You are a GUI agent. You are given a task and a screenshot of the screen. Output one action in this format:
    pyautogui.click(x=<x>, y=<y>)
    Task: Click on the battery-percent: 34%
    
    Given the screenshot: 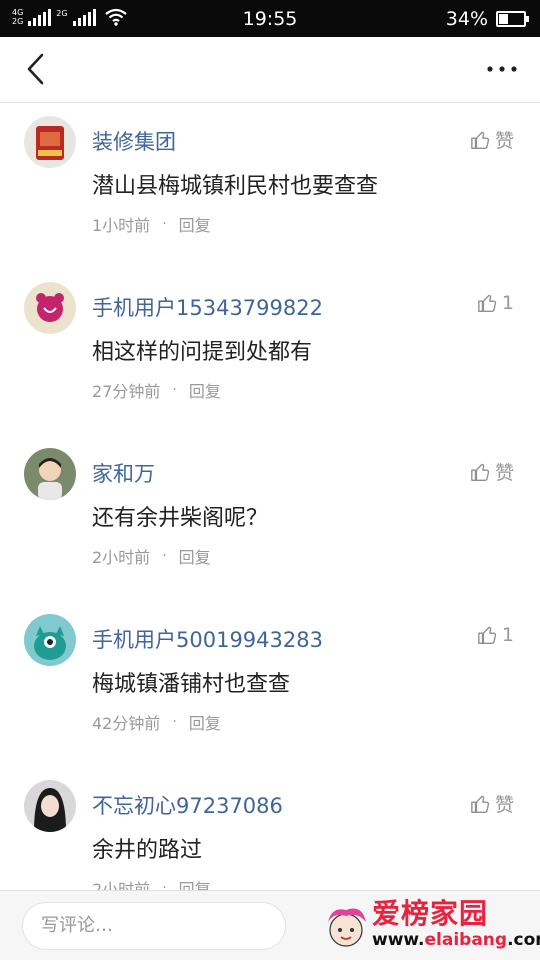 What is the action you would take?
    pyautogui.click(x=466, y=19)
    